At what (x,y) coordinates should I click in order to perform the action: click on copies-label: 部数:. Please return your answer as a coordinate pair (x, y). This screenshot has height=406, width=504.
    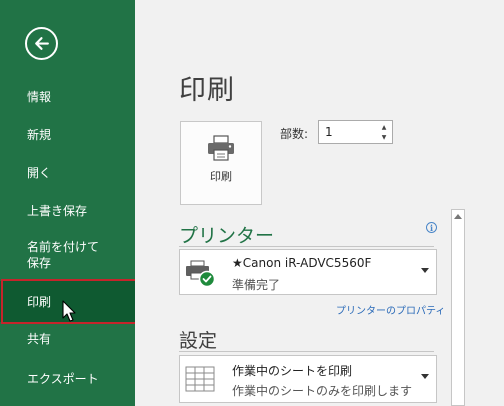
    Looking at the image, I should click on (294, 134).